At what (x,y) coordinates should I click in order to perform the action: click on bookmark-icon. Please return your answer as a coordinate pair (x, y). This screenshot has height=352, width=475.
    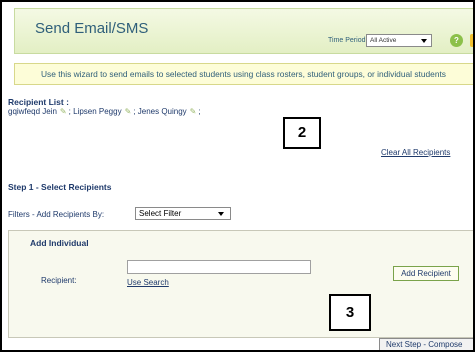
    Looking at the image, I should click on (471, 40).